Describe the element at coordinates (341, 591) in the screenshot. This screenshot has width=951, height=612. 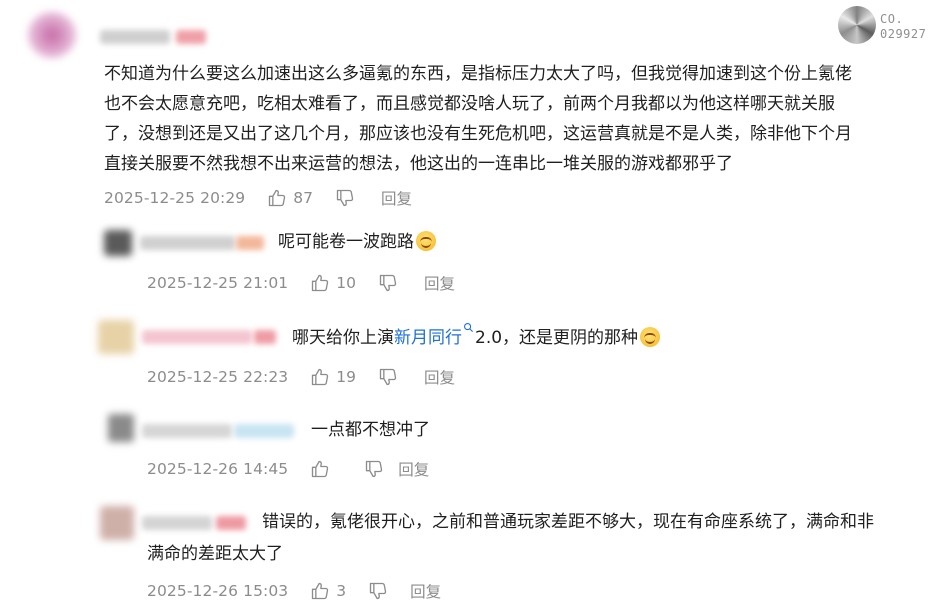
I see `like-count: 3` at that location.